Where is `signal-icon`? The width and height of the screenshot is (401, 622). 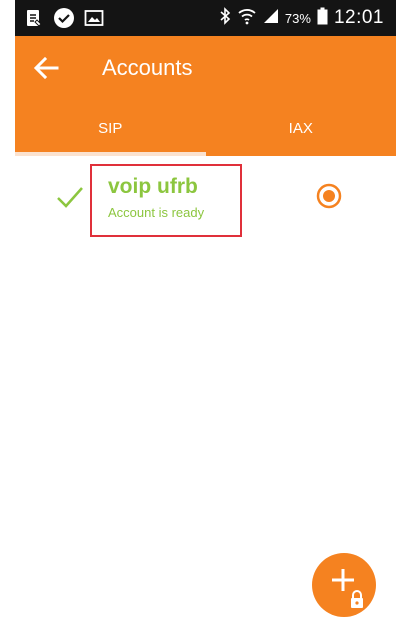
signal-icon is located at coordinates (271, 18).